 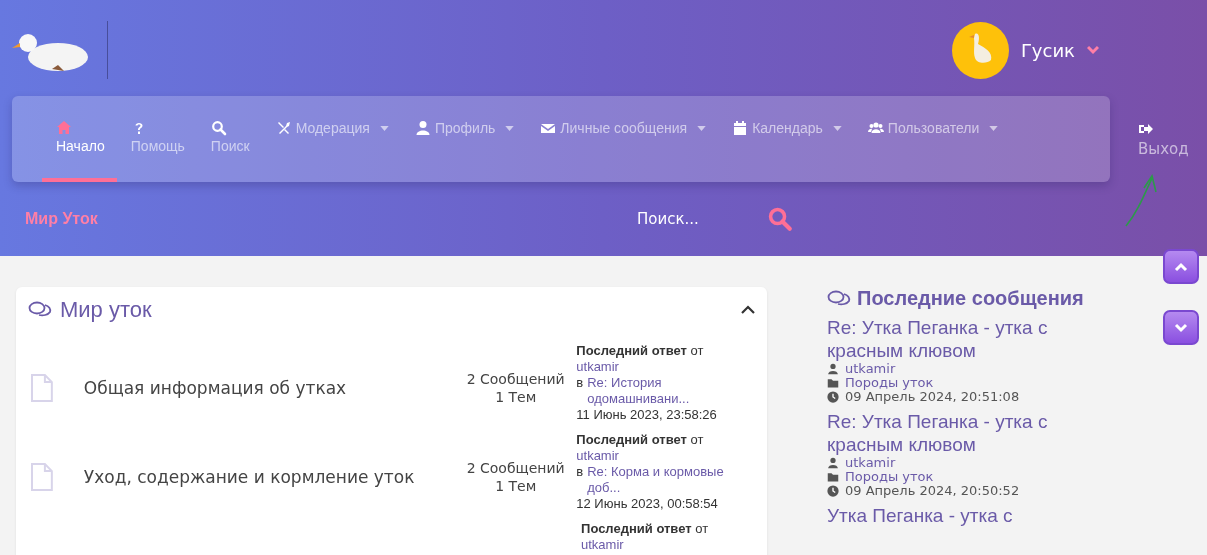 What do you see at coordinates (748, 310) in the screenshot?
I see `collapse-icon` at bounding box center [748, 310].